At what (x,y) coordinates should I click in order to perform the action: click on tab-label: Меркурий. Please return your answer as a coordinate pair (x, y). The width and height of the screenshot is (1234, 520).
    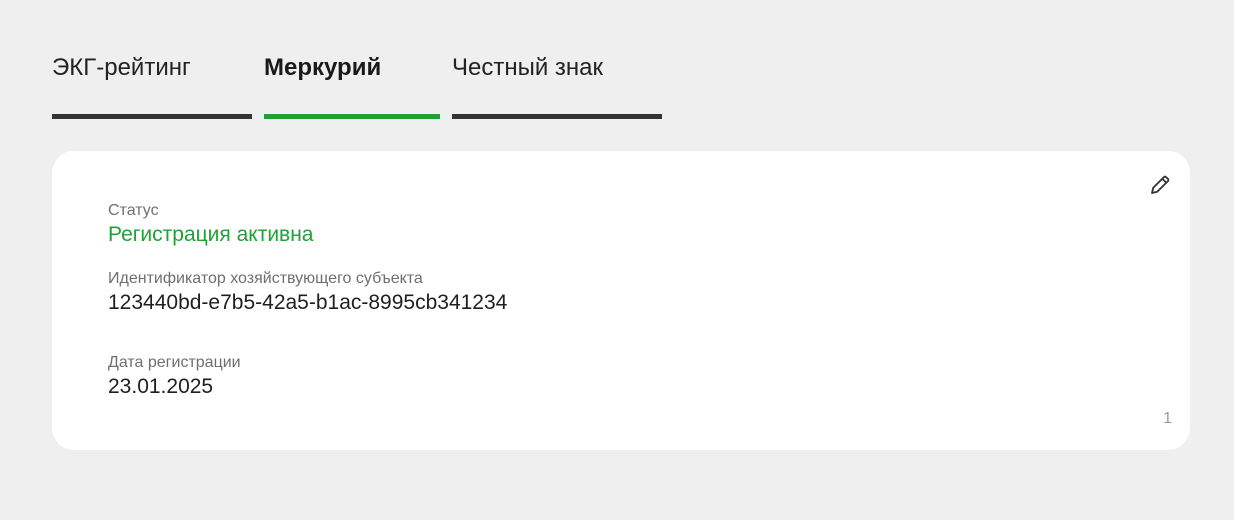
    Looking at the image, I should click on (323, 67).